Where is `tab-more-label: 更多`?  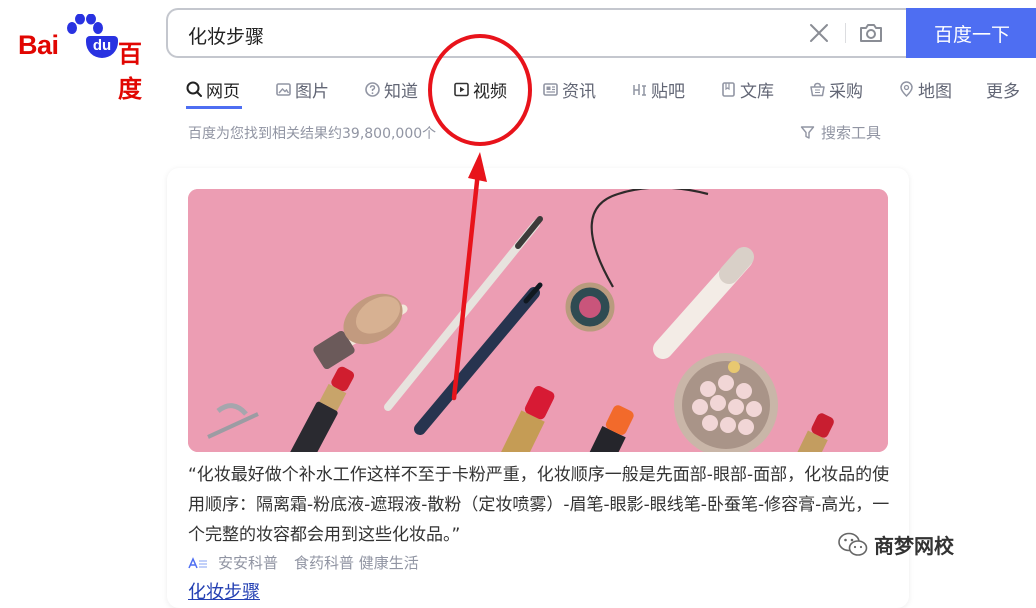 tab-more-label: 更多 is located at coordinates (1003, 91).